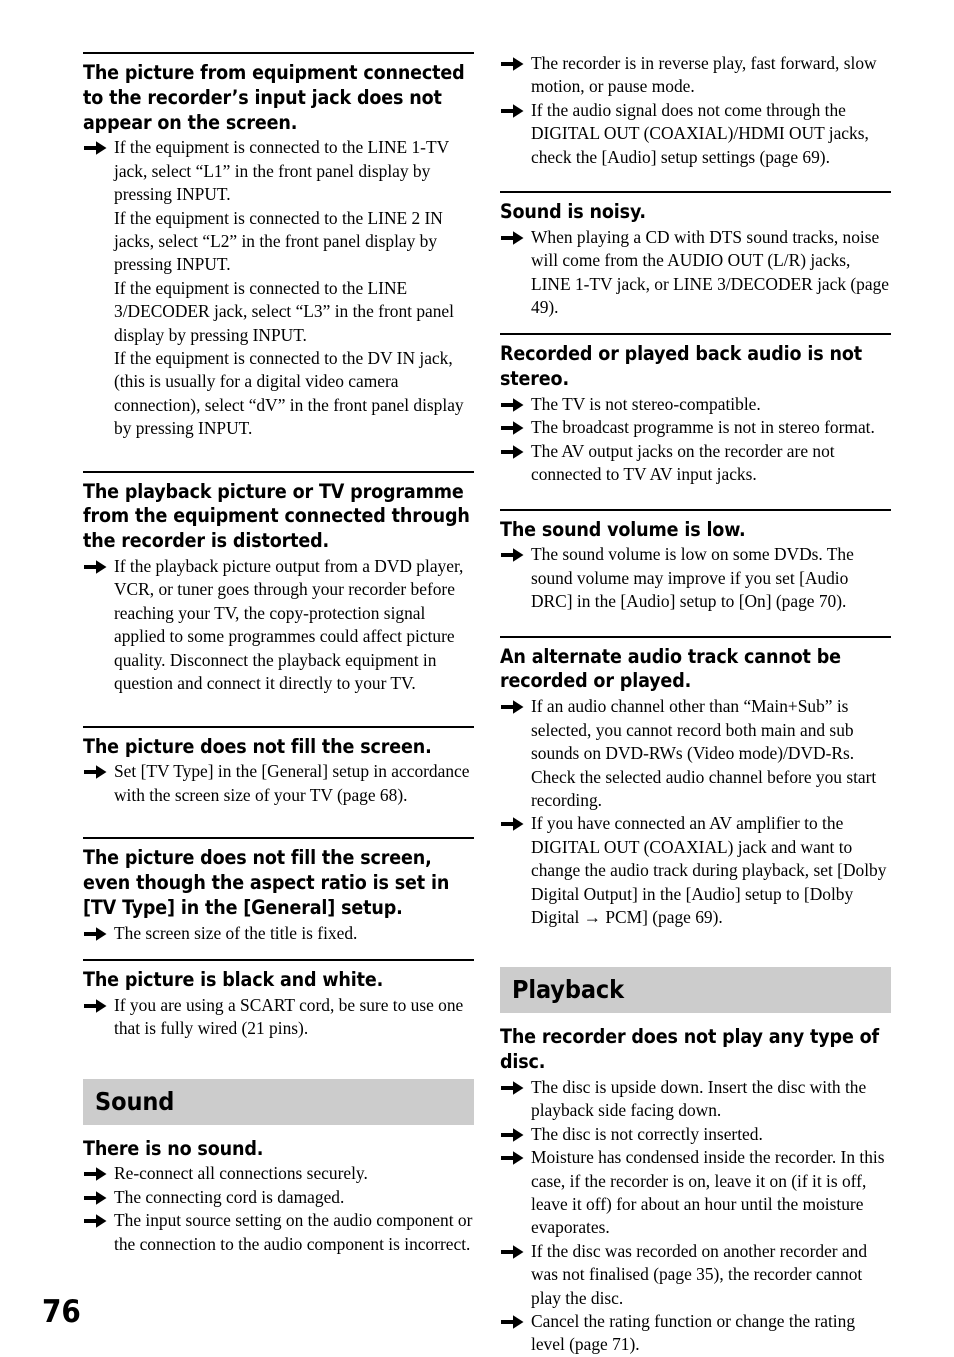  I want to click on tip-item: The connecting cord is damaged., so click(278, 1197).